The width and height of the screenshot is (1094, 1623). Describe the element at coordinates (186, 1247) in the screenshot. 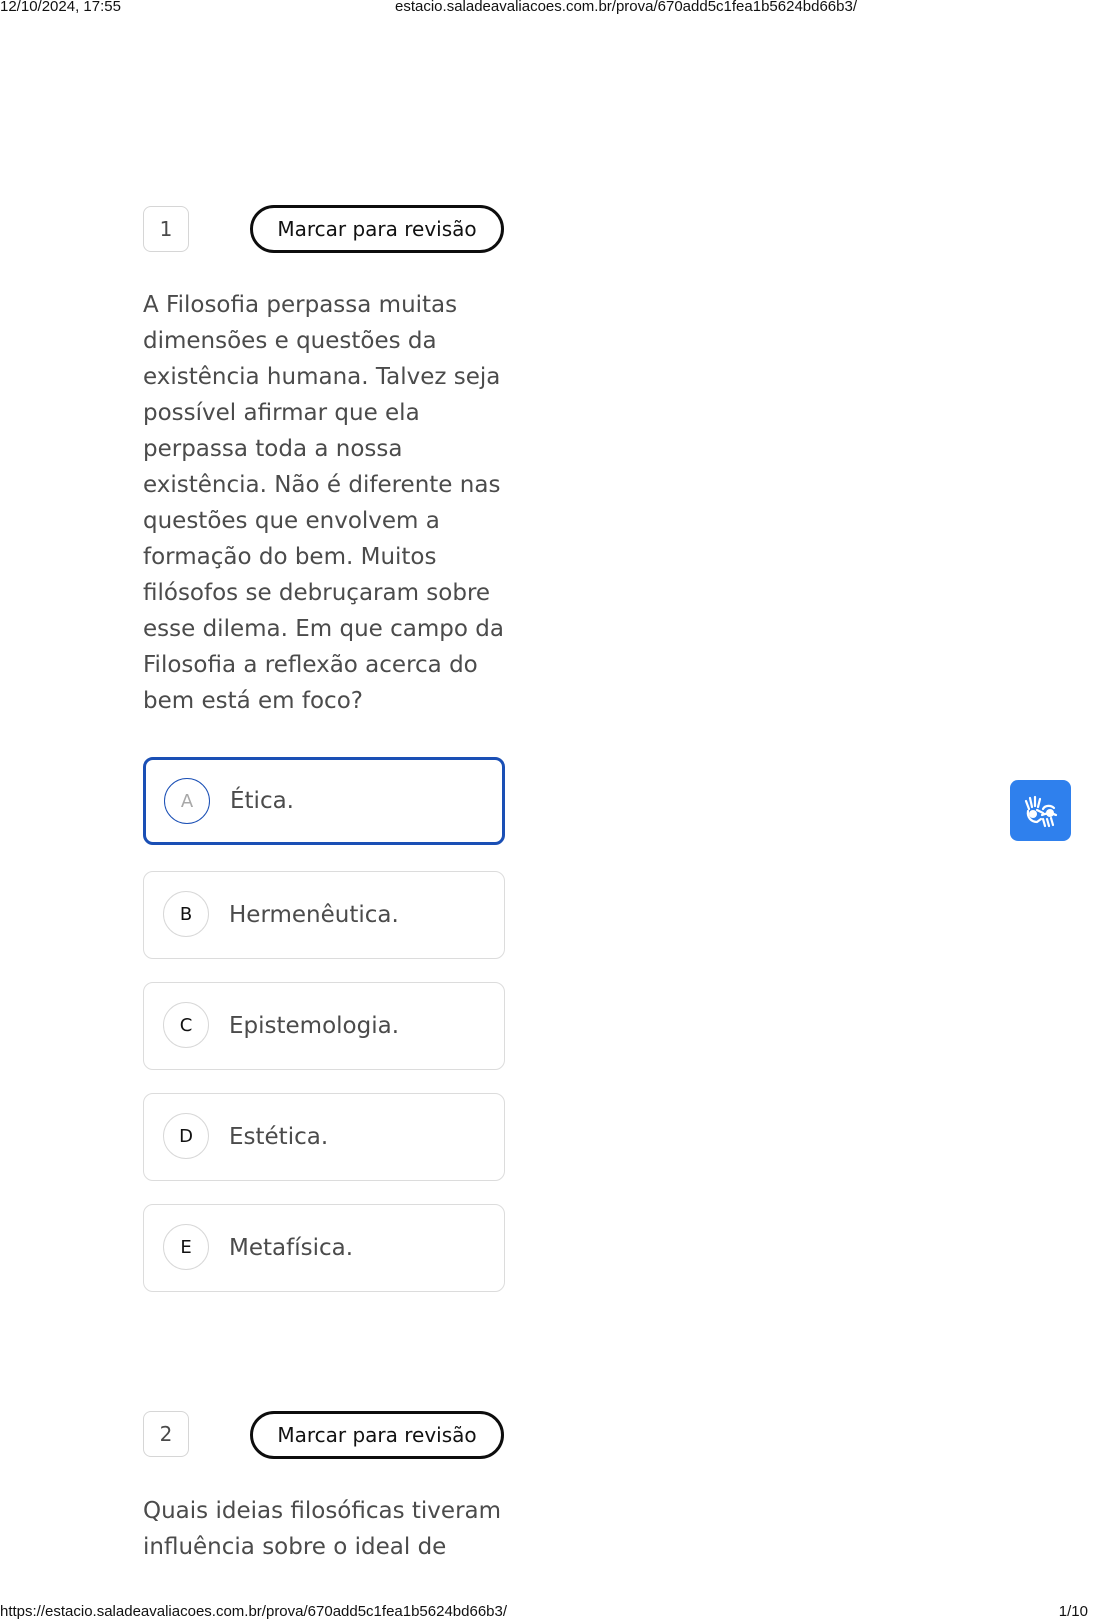

I see `option-letter: E` at that location.